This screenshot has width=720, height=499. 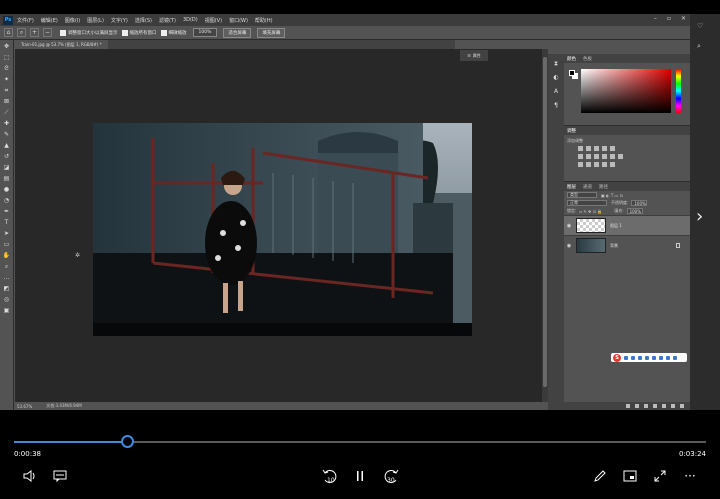 What do you see at coordinates (238, 20) in the screenshot?
I see `menu-window: 窗口(W)` at bounding box center [238, 20].